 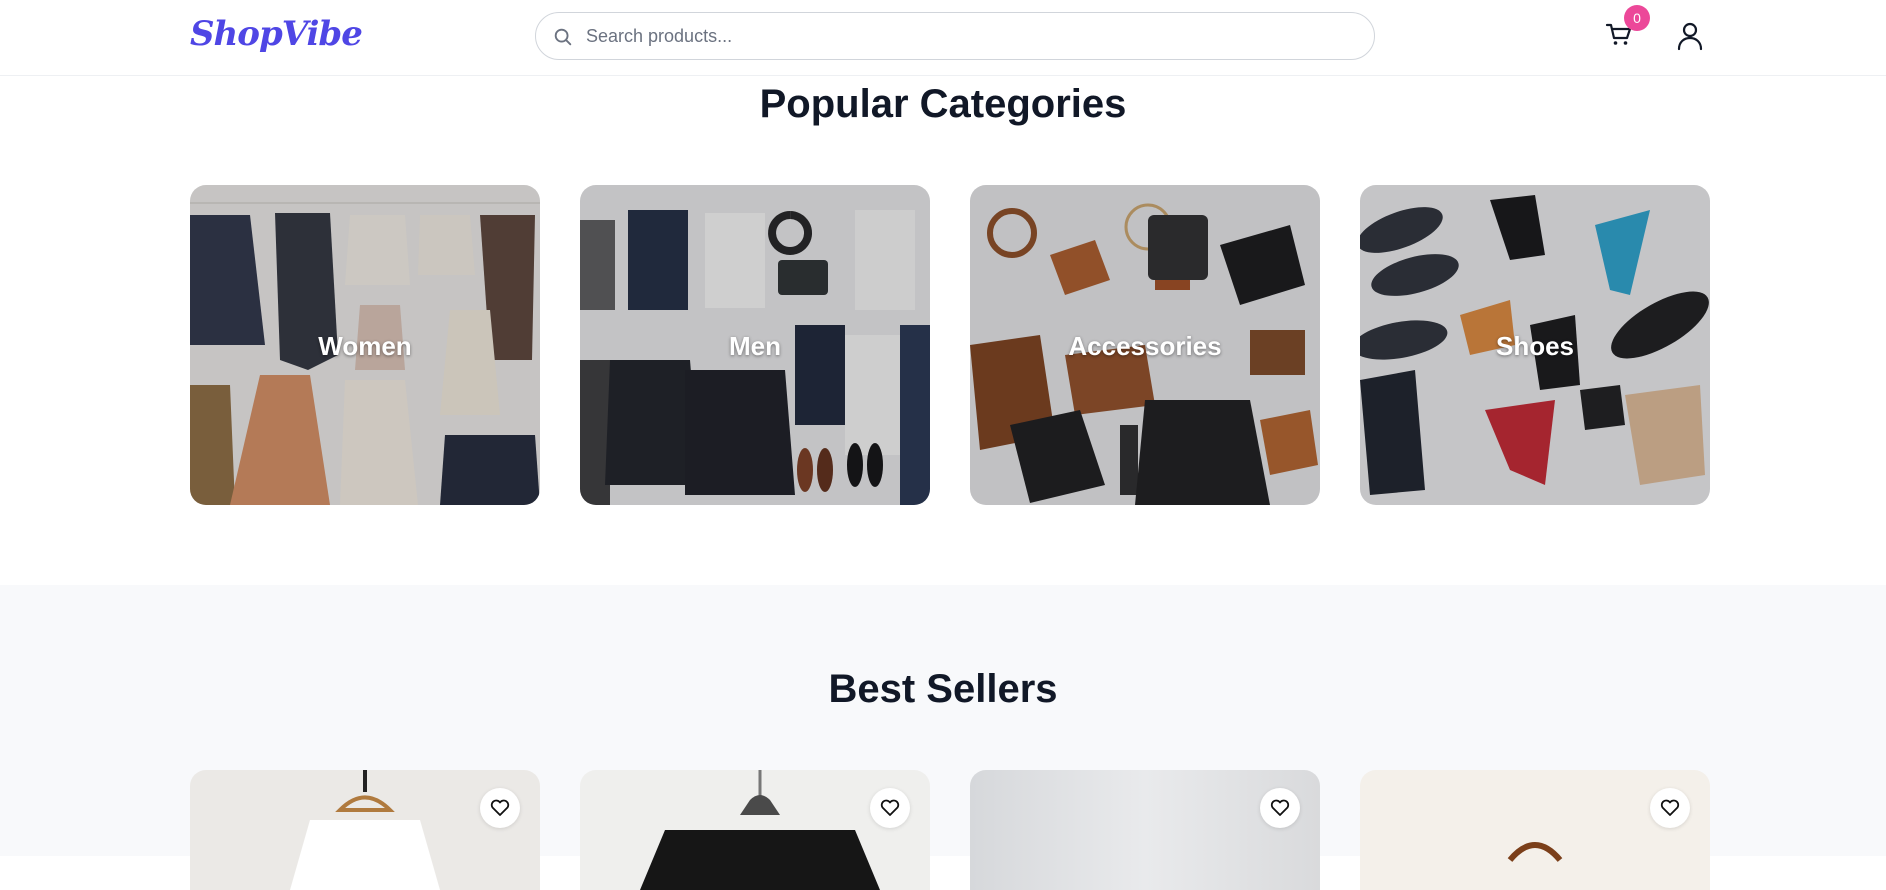 What do you see at coordinates (563, 37) in the screenshot?
I see `search-icon` at bounding box center [563, 37].